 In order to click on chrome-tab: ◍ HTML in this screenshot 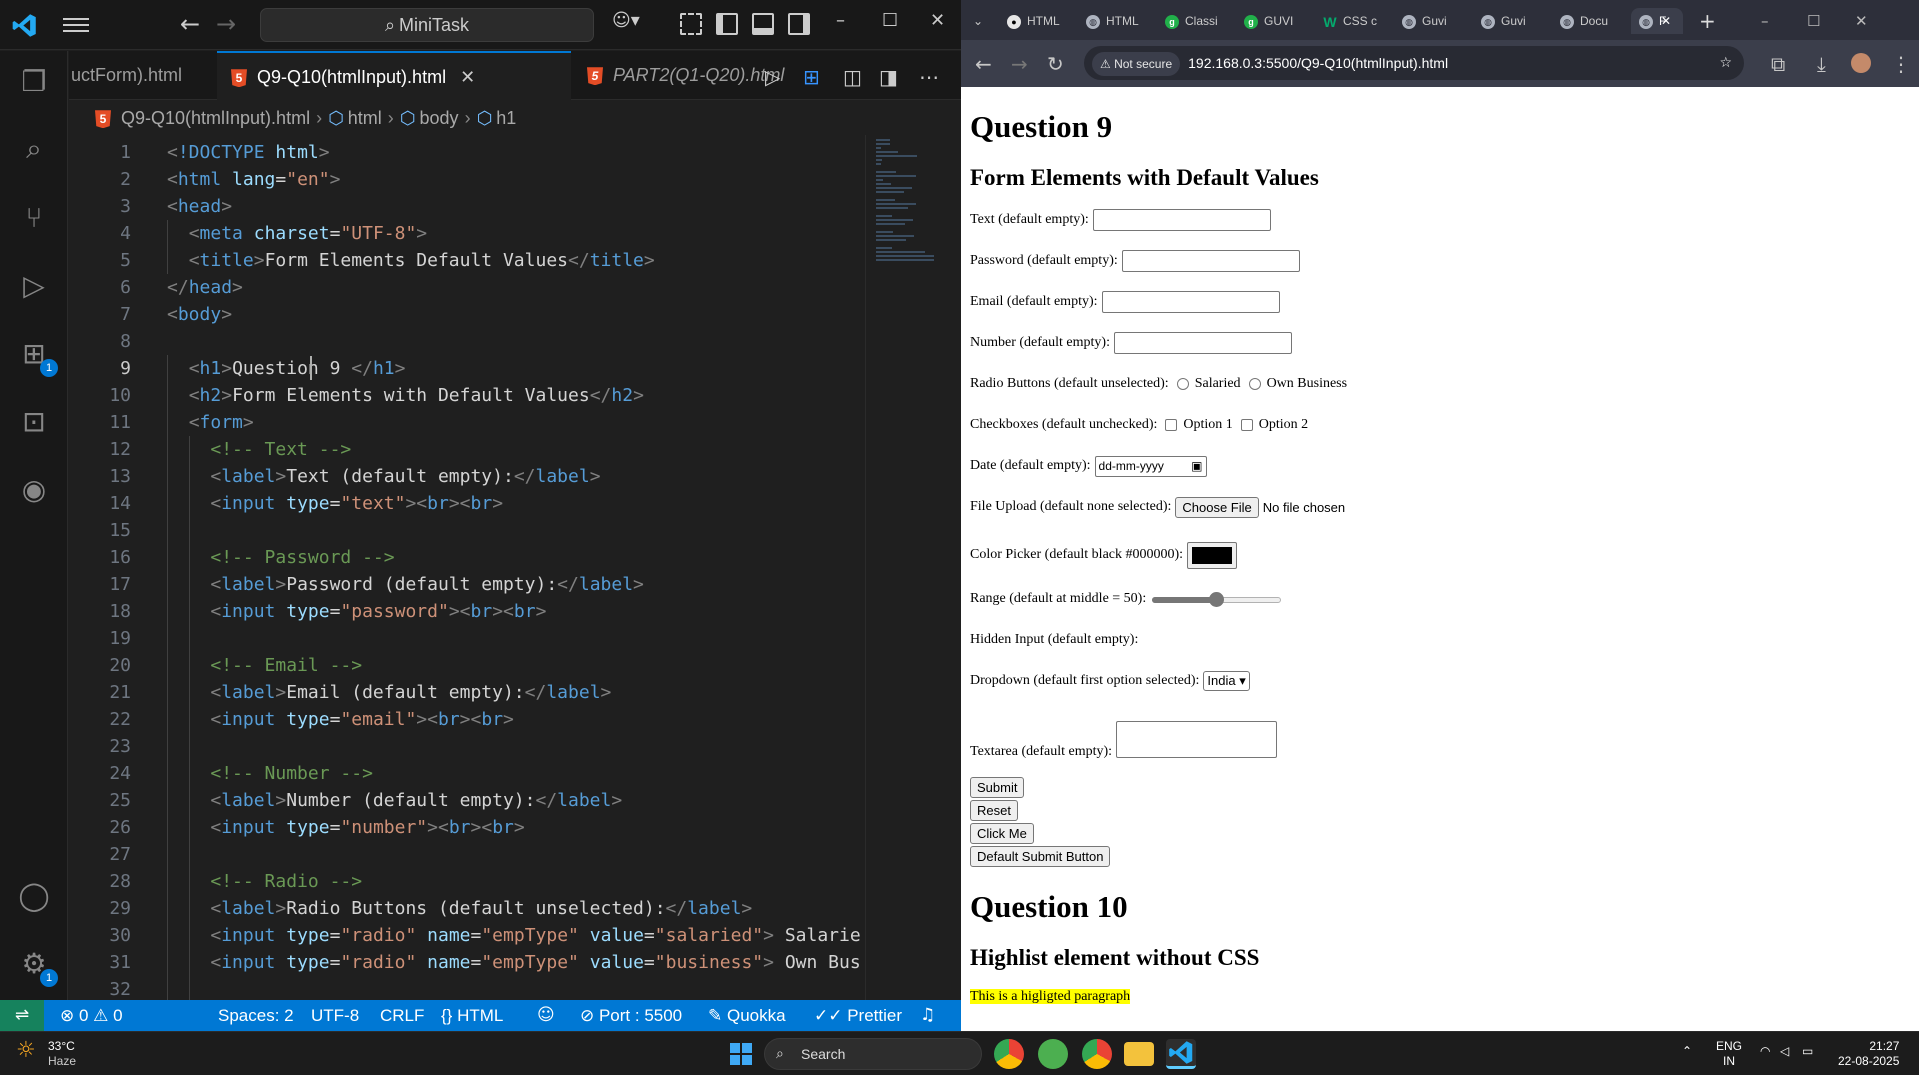, I will do `click(1109, 21)`.